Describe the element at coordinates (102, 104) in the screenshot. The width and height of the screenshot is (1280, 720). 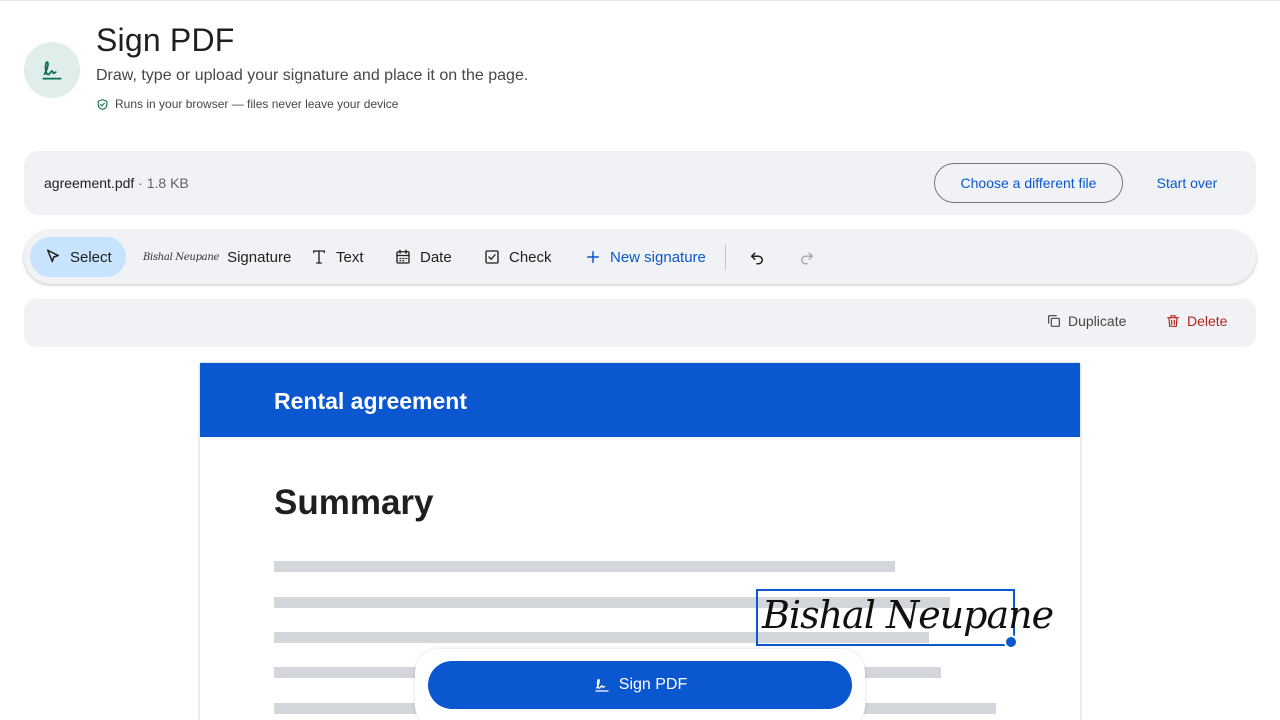
I see `shield-check-icon` at that location.